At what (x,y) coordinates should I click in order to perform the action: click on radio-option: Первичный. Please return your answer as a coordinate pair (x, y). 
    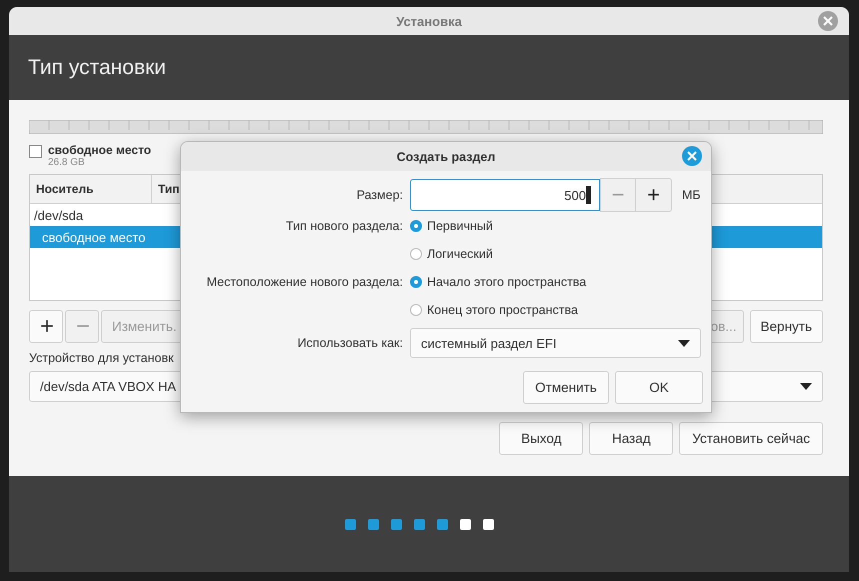
    Looking at the image, I should click on (555, 226).